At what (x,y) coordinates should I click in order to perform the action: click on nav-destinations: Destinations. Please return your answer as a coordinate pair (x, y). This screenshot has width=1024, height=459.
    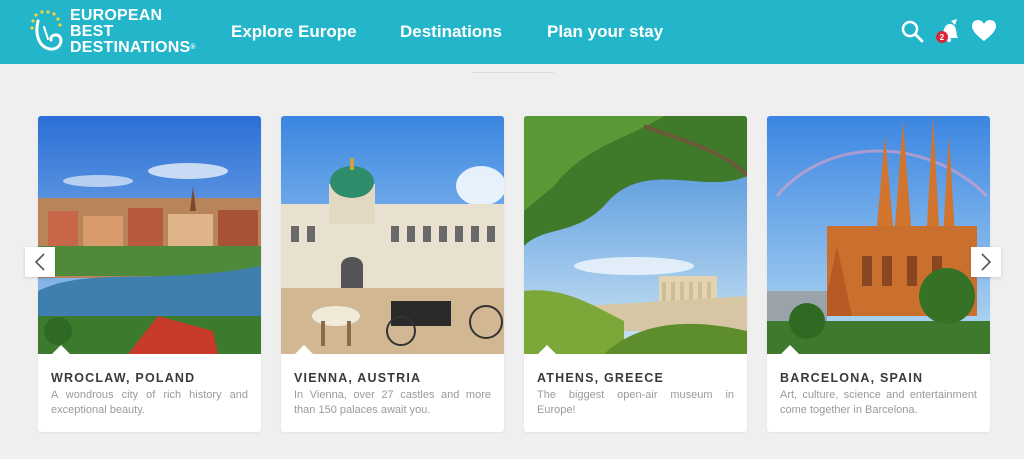
    Looking at the image, I should click on (451, 32).